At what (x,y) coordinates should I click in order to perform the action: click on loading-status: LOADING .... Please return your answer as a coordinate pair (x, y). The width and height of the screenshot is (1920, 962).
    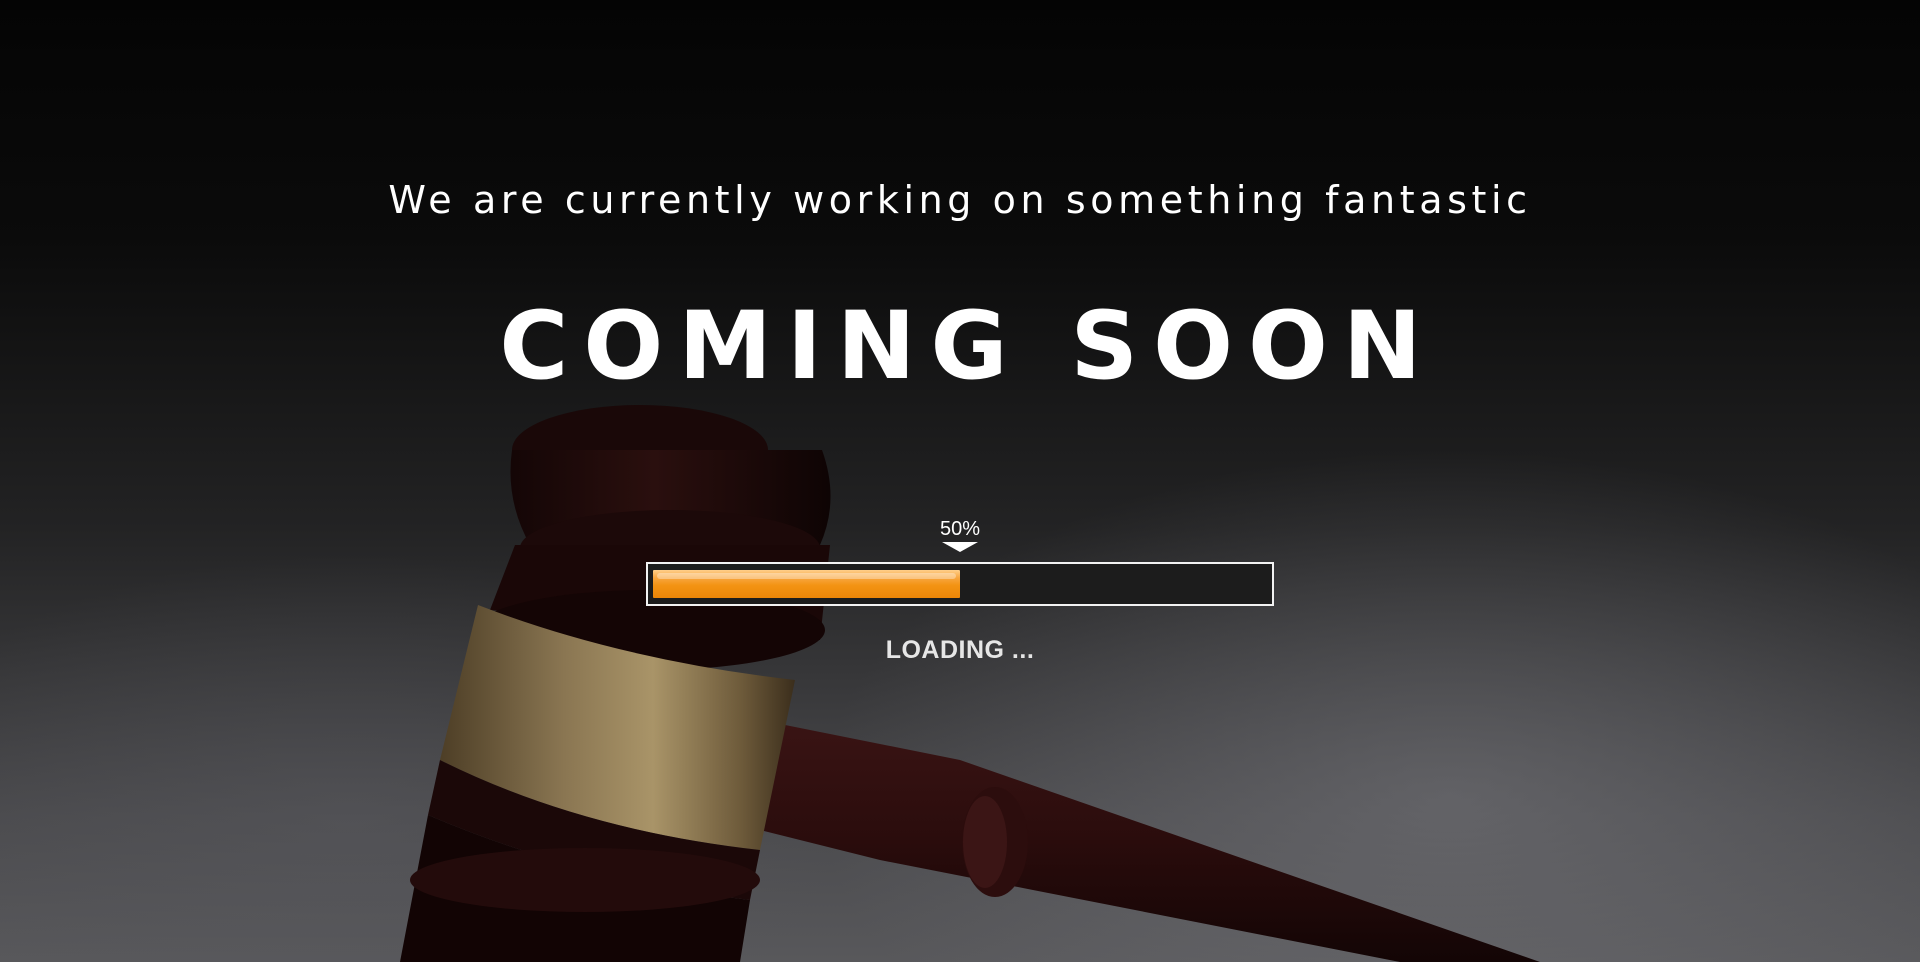
    Looking at the image, I should click on (960, 650).